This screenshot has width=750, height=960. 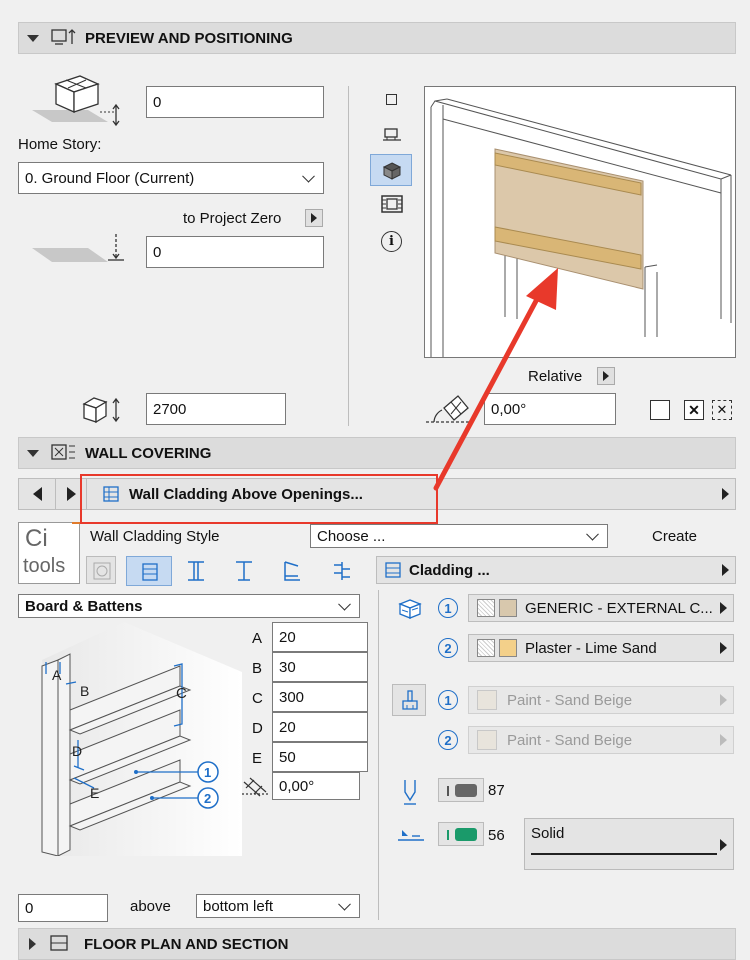 I want to click on cladding-material-icon, so click(x=410, y=609).